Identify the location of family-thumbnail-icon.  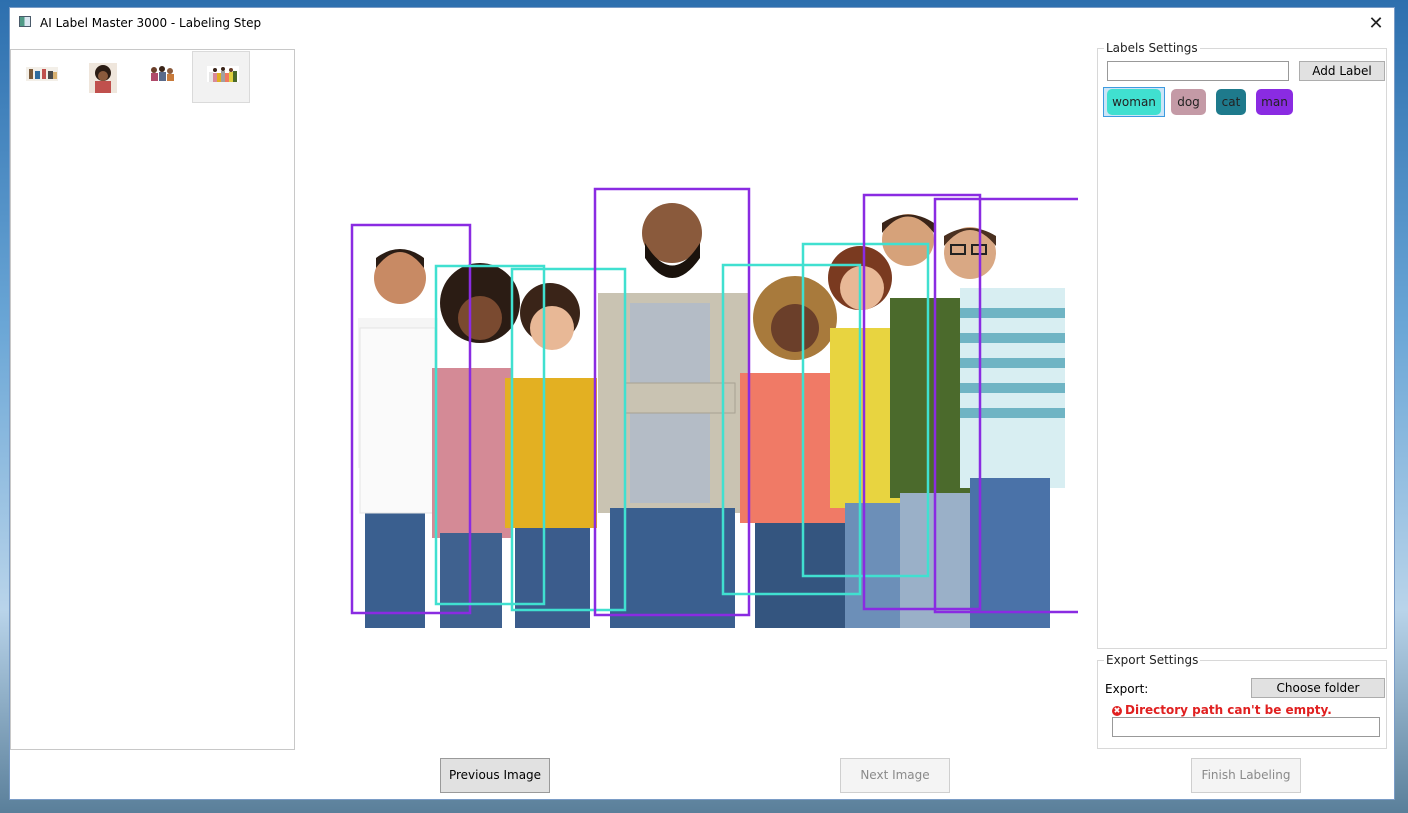
(162, 73).